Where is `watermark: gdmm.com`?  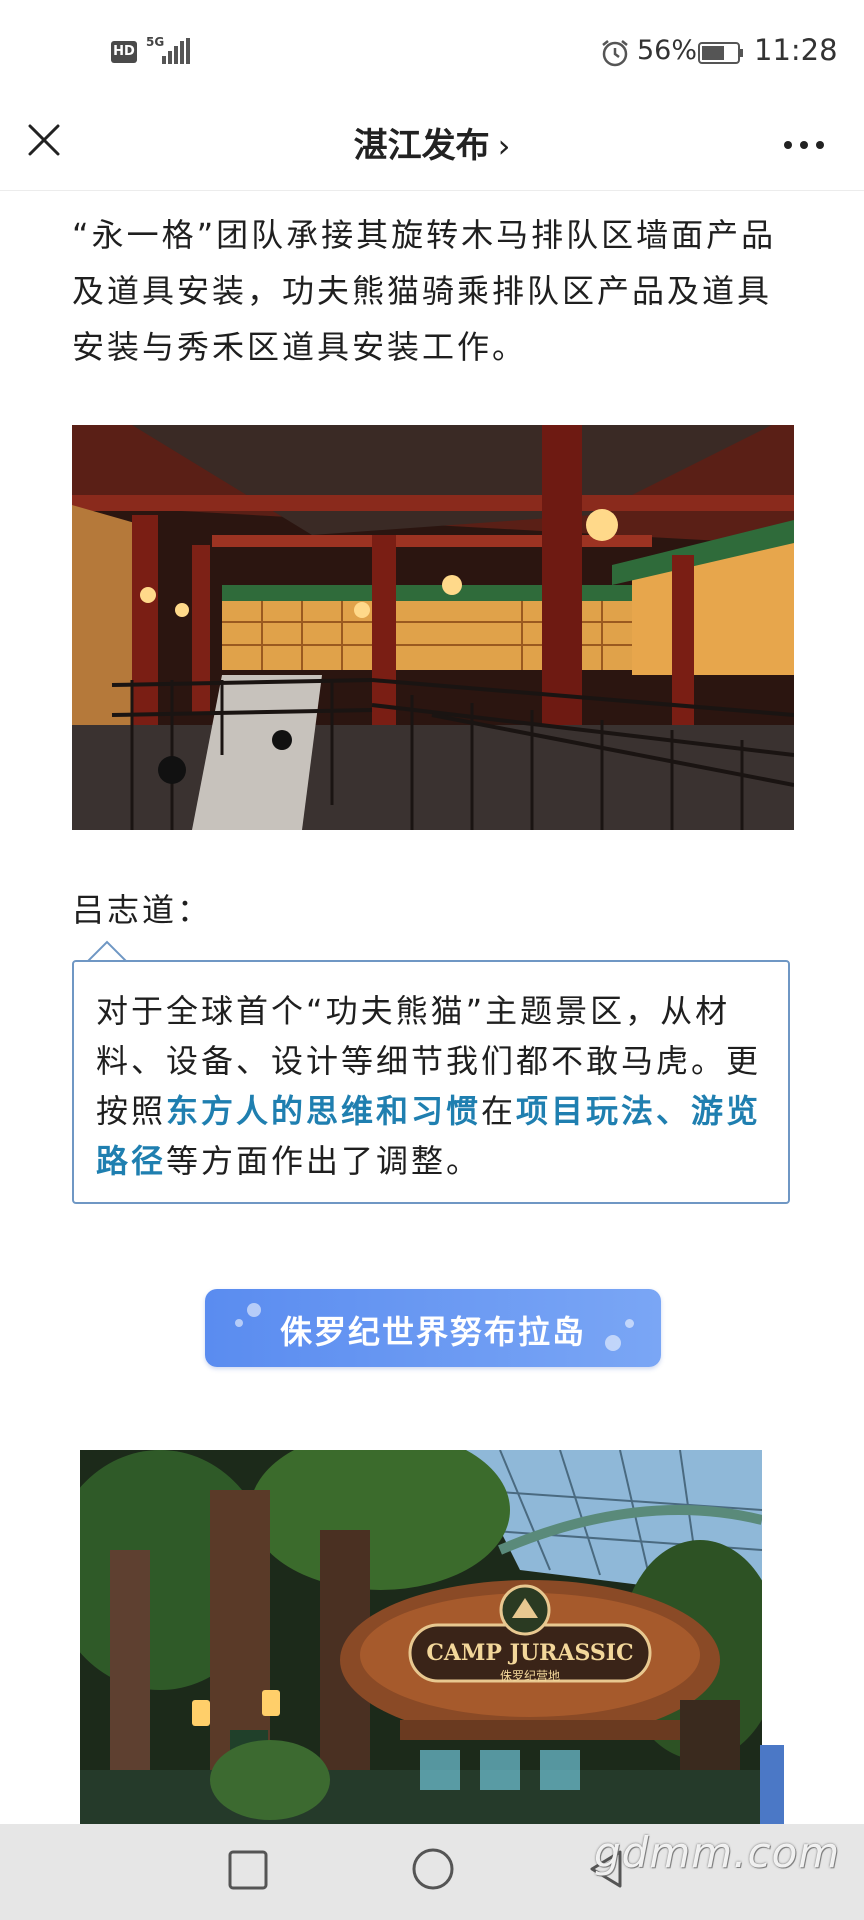
watermark: gdmm.com is located at coordinates (717, 1852).